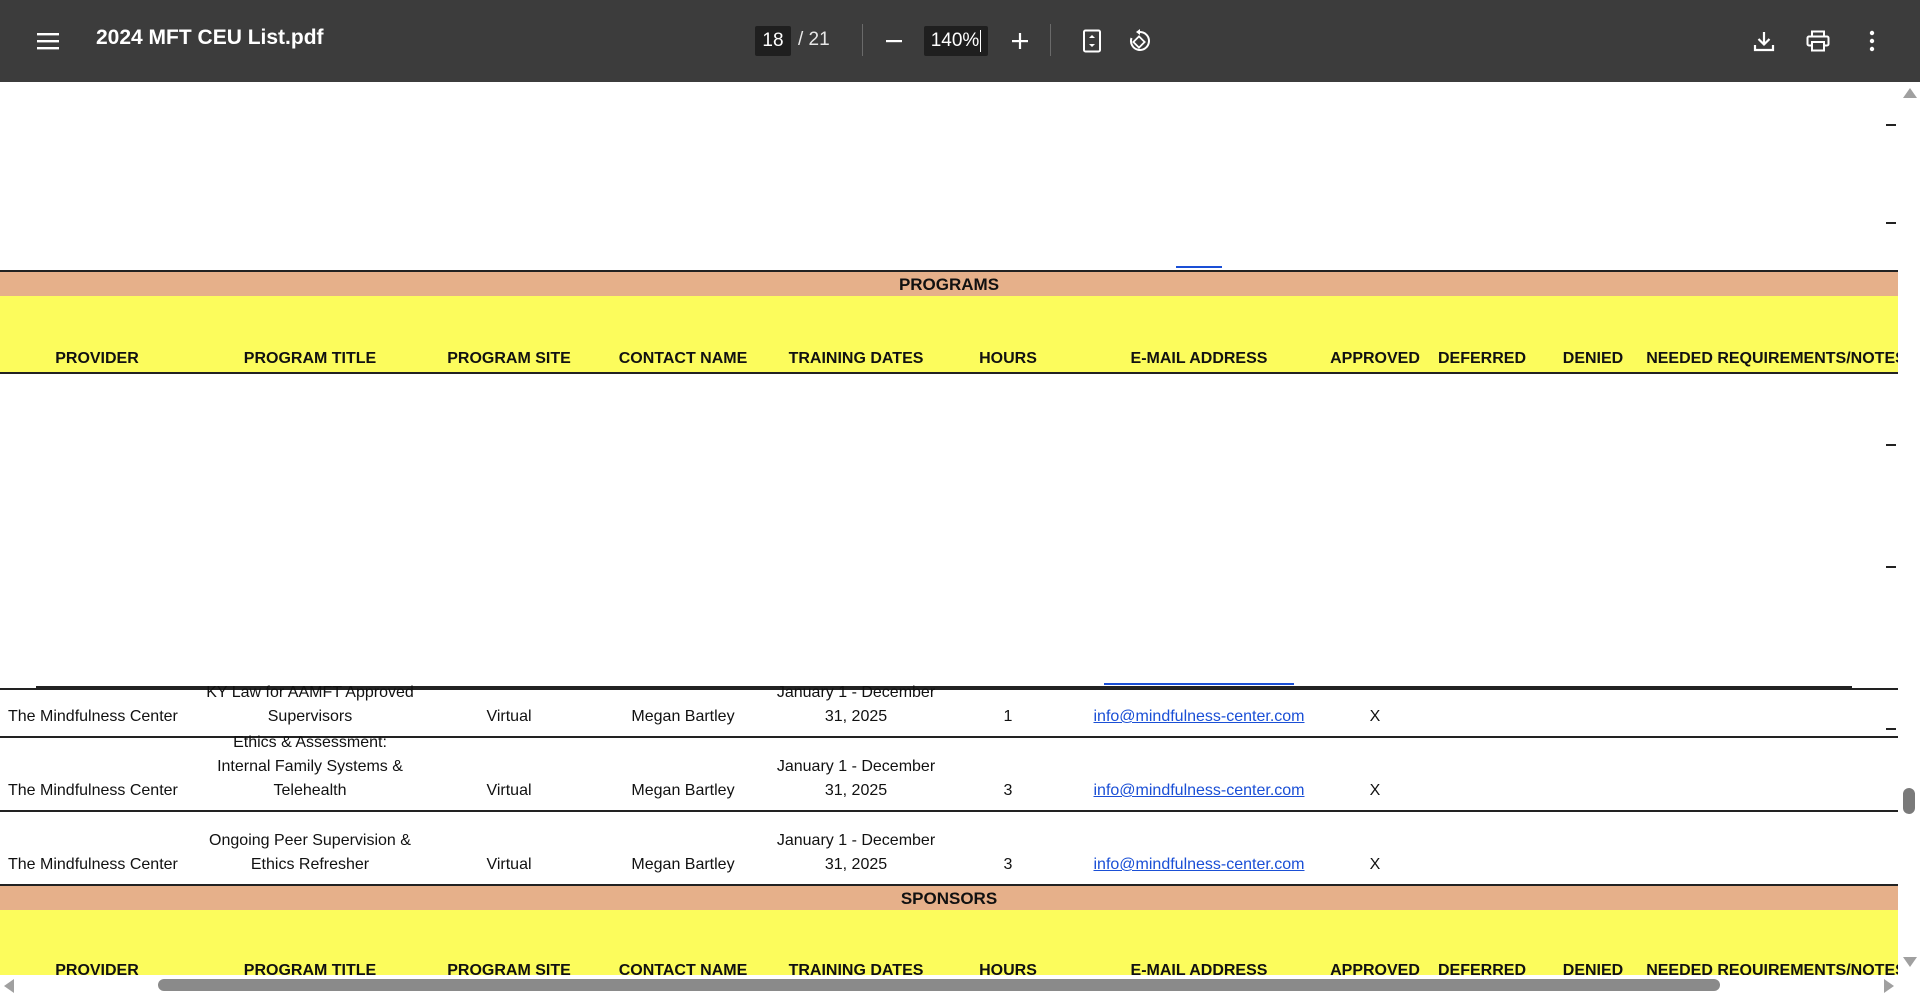 The image size is (1920, 995). What do you see at coordinates (773, 41) in the screenshot?
I see `page-number-input: 18` at bounding box center [773, 41].